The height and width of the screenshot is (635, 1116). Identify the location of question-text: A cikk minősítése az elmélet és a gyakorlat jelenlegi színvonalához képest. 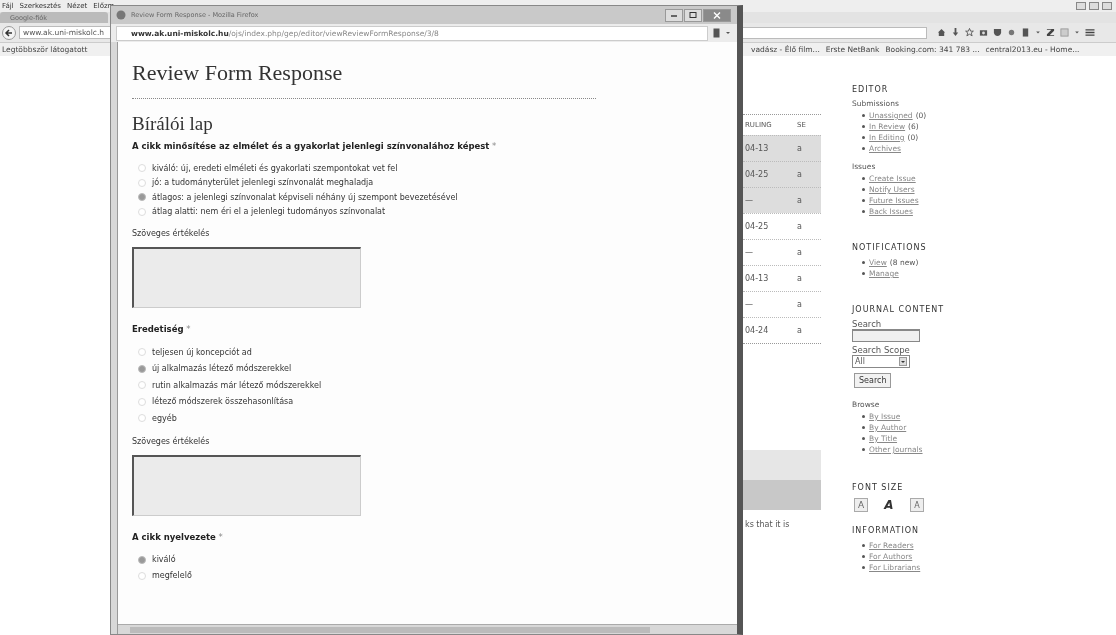
(311, 146).